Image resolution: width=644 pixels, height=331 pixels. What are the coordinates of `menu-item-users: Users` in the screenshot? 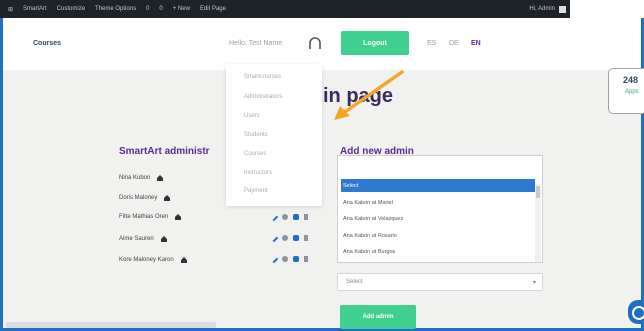 It's located at (252, 116).